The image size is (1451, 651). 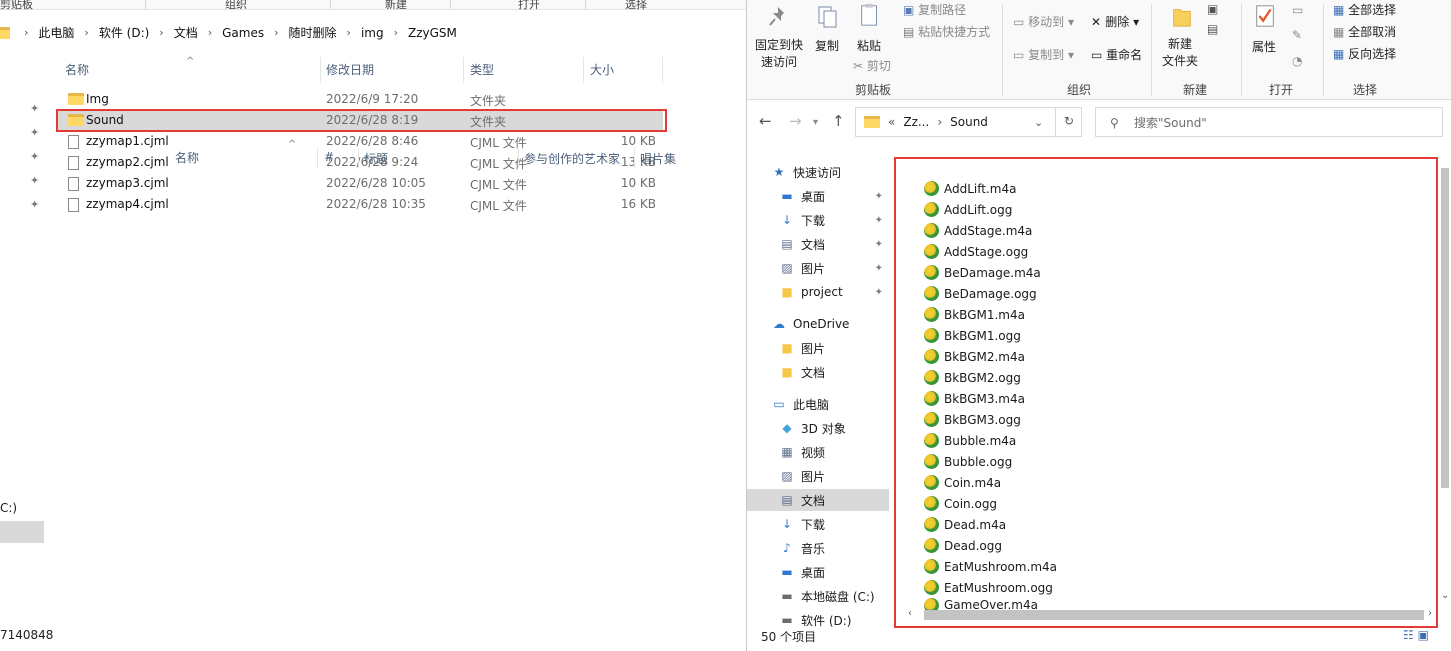 I want to click on scroll-left-icon: ‹, so click(x=910, y=613).